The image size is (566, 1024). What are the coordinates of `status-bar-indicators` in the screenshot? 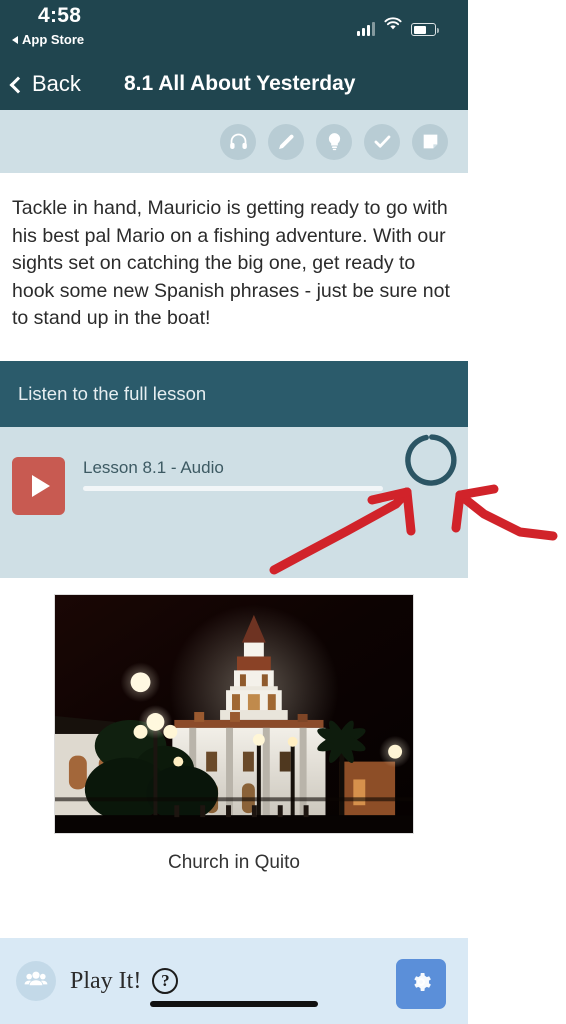 It's located at (398, 26).